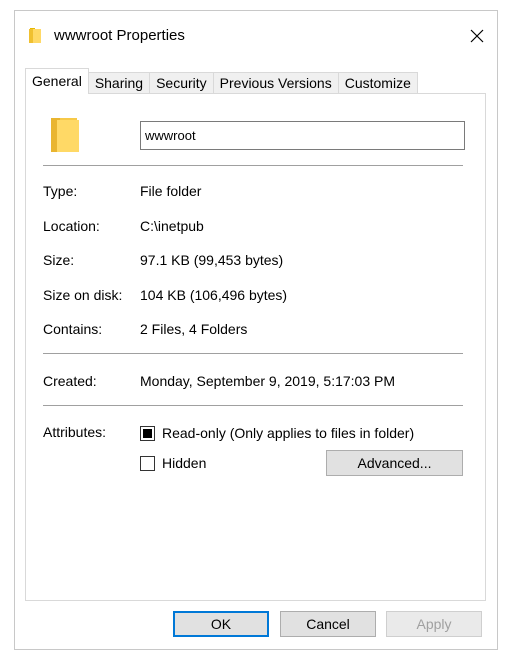 This screenshot has width=514, height=654. I want to click on close-button, so click(477, 36).